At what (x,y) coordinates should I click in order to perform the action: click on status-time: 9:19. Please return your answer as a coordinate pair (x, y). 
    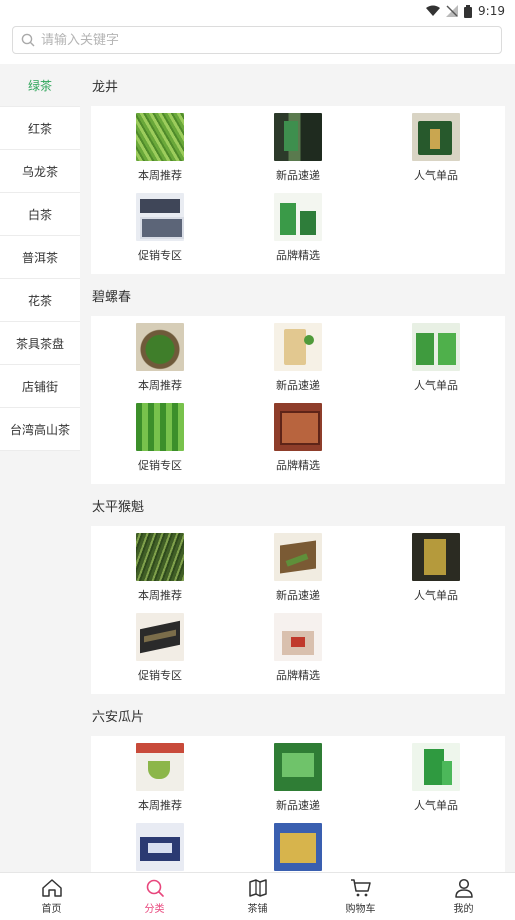
    Looking at the image, I should click on (491, 11).